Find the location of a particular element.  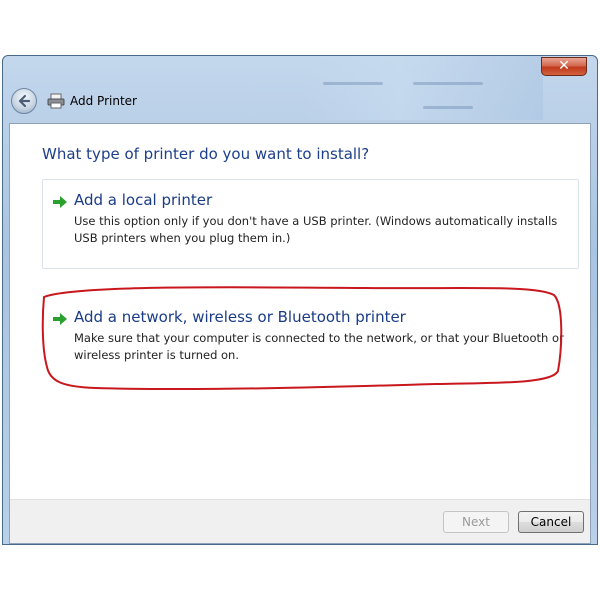

close-button: ✕ is located at coordinates (564, 66).